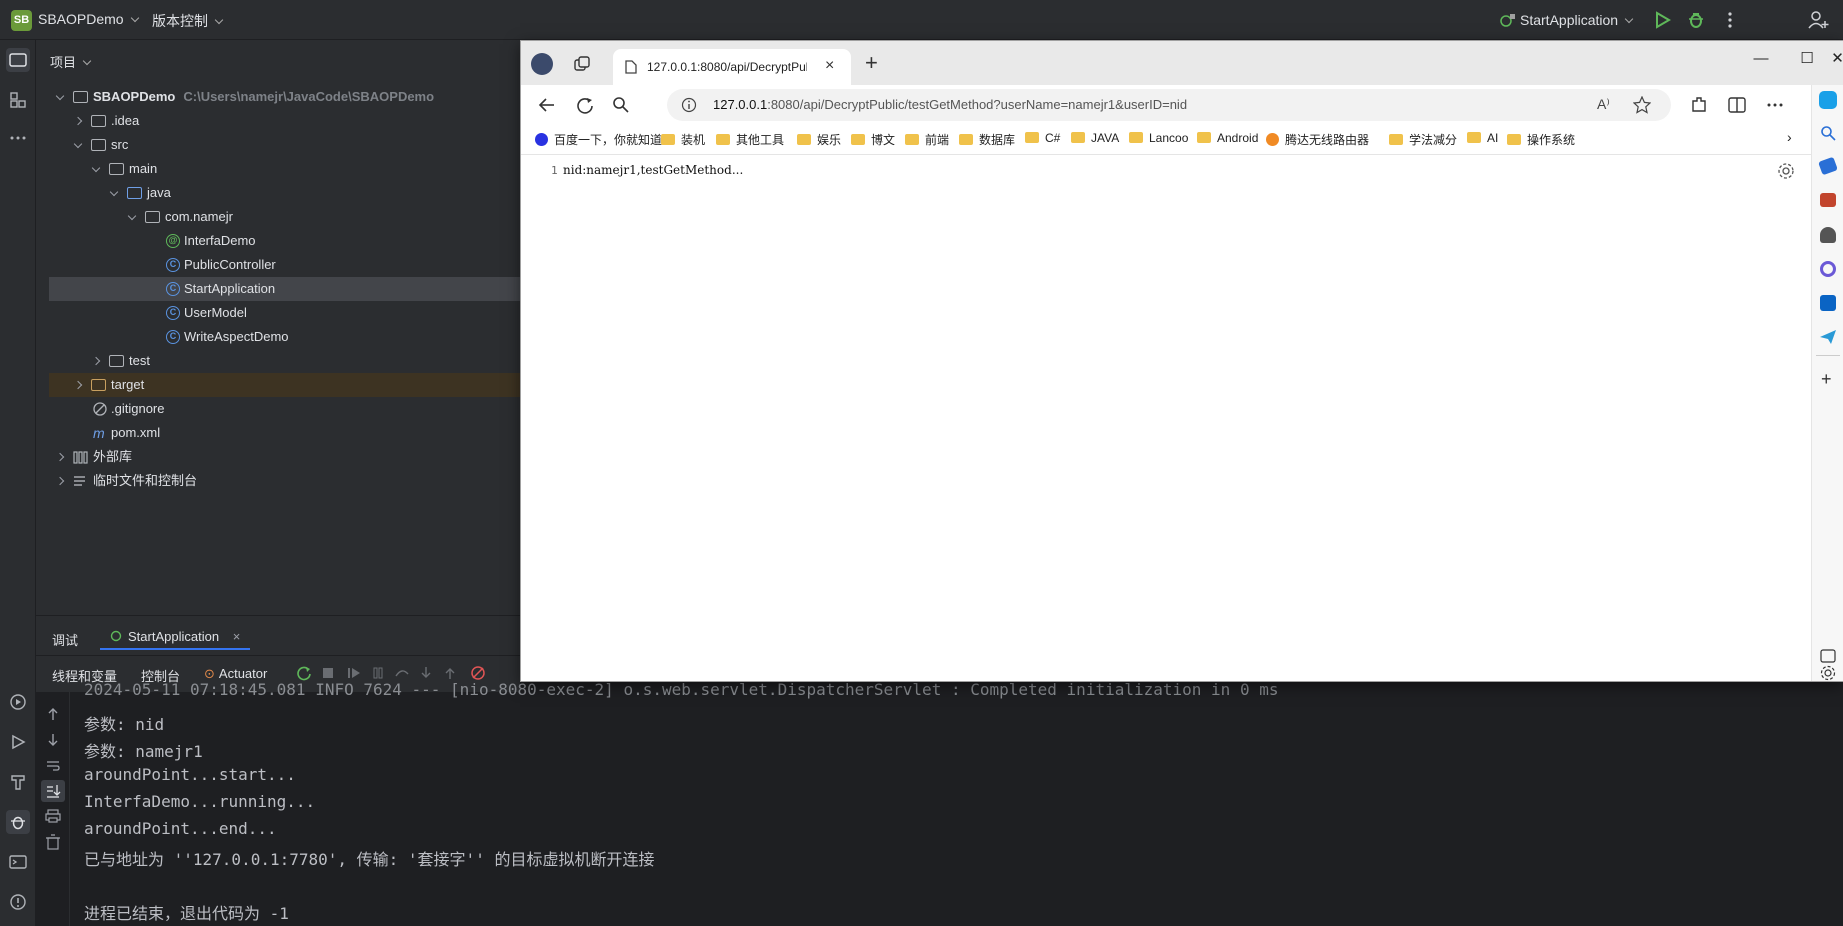 The image size is (1843, 926). Describe the element at coordinates (237, 636) in the screenshot. I see `close-icon: ×` at that location.